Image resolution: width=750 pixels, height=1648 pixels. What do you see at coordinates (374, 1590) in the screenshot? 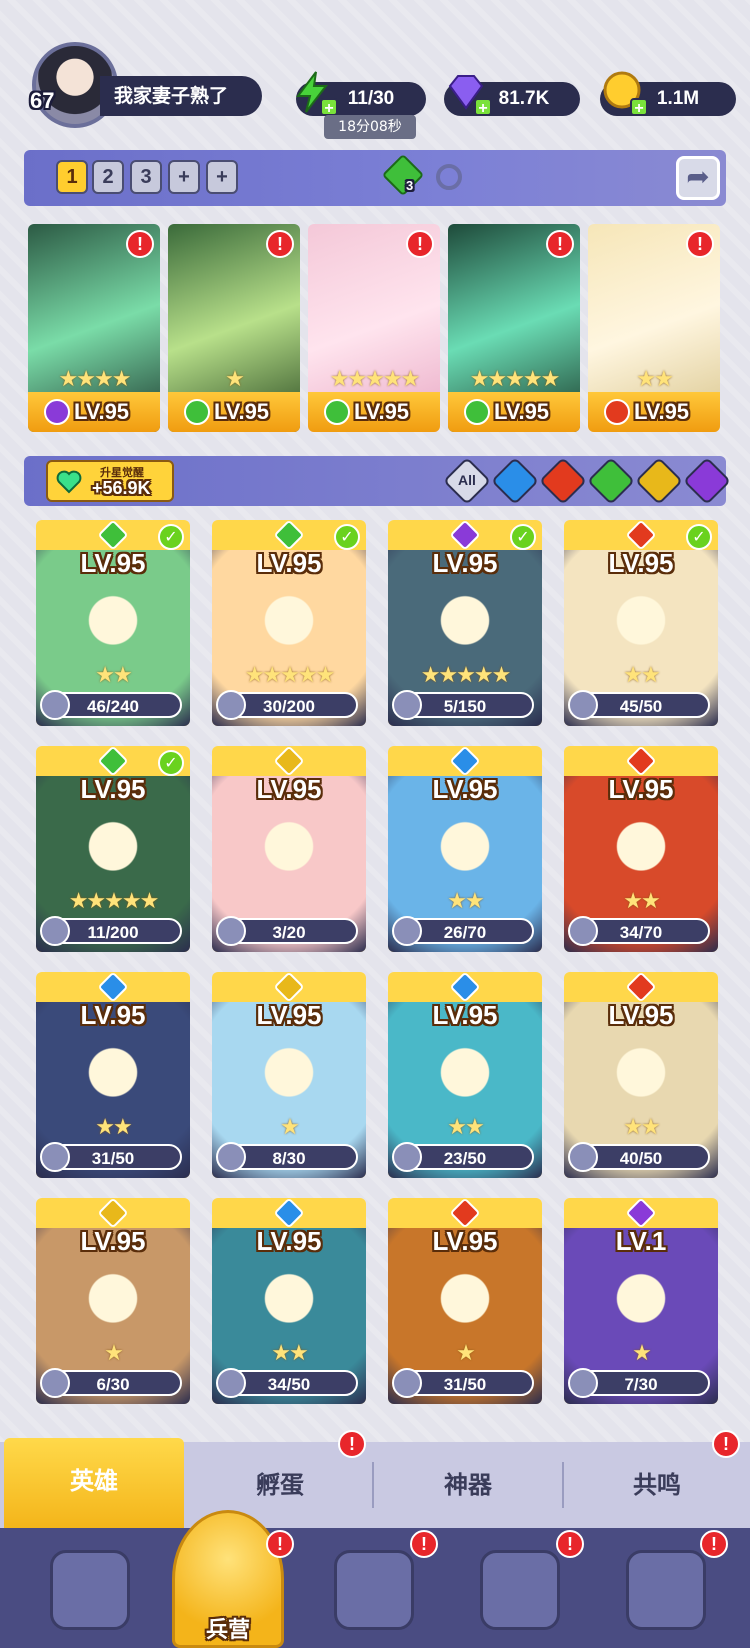
I see `map-icon` at bounding box center [374, 1590].